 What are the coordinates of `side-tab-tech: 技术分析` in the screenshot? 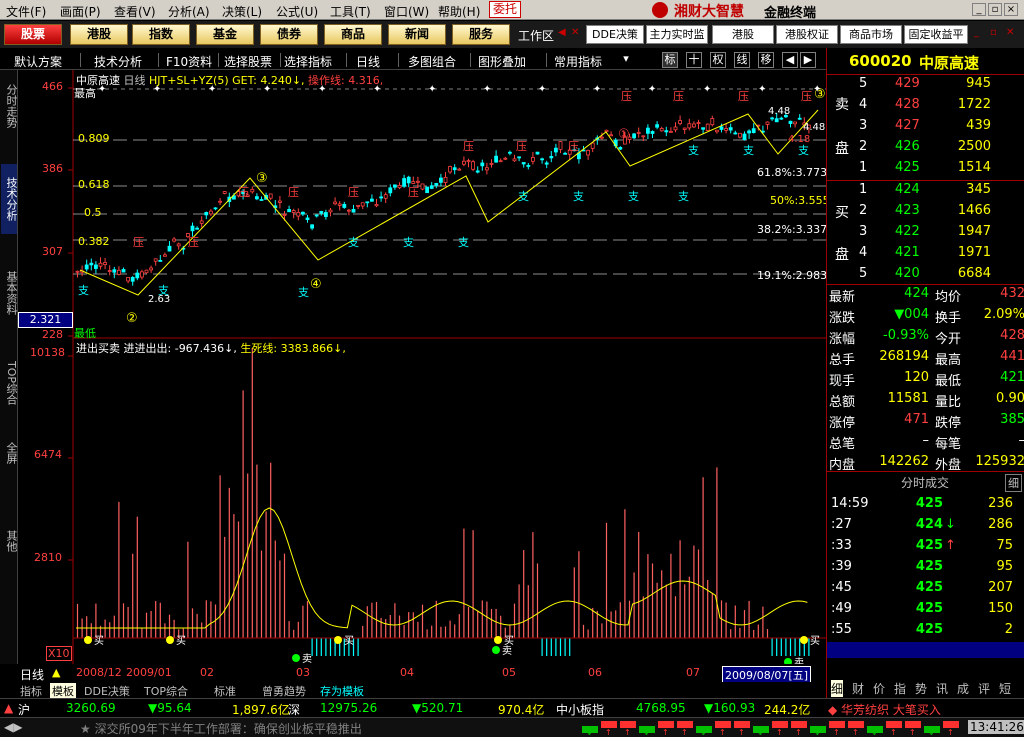 It's located at (9, 199).